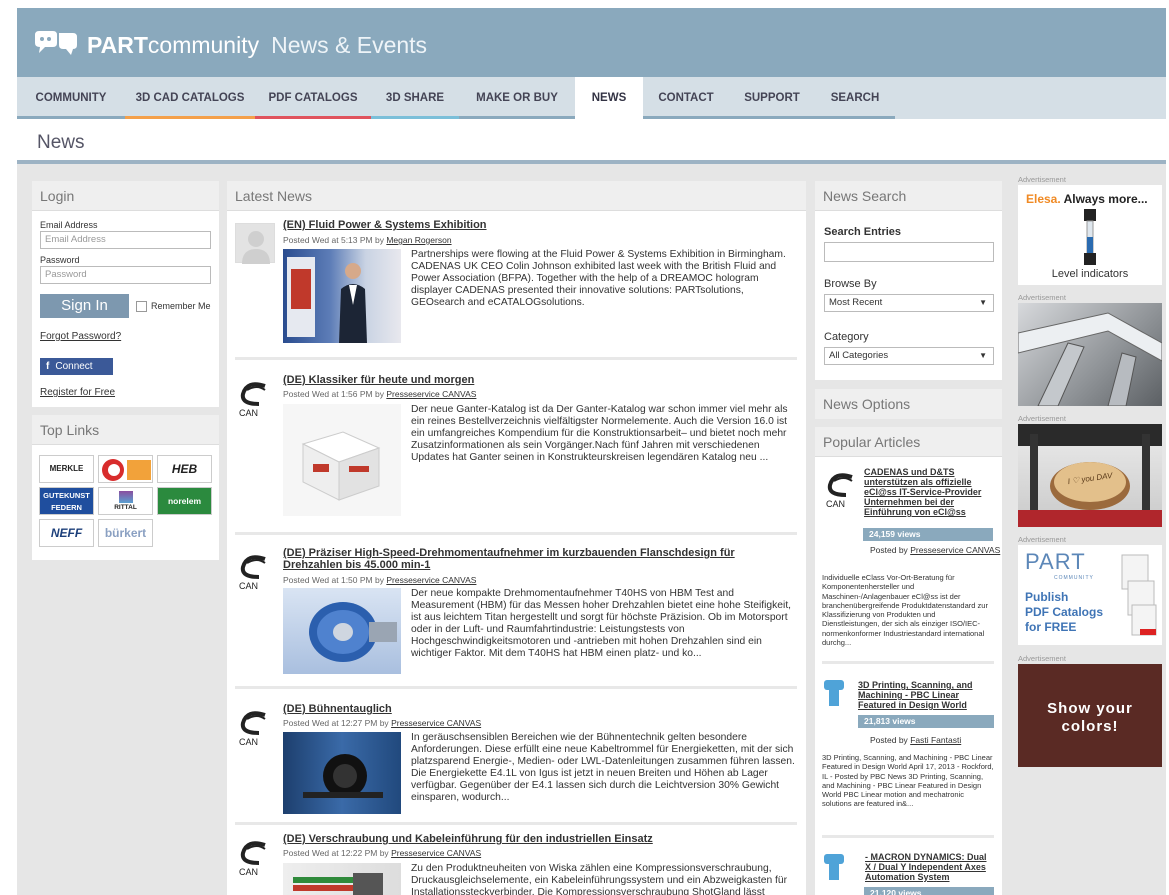  What do you see at coordinates (517, 98) in the screenshot?
I see `nav-make-or-buy: MAKE OR BUY` at bounding box center [517, 98].